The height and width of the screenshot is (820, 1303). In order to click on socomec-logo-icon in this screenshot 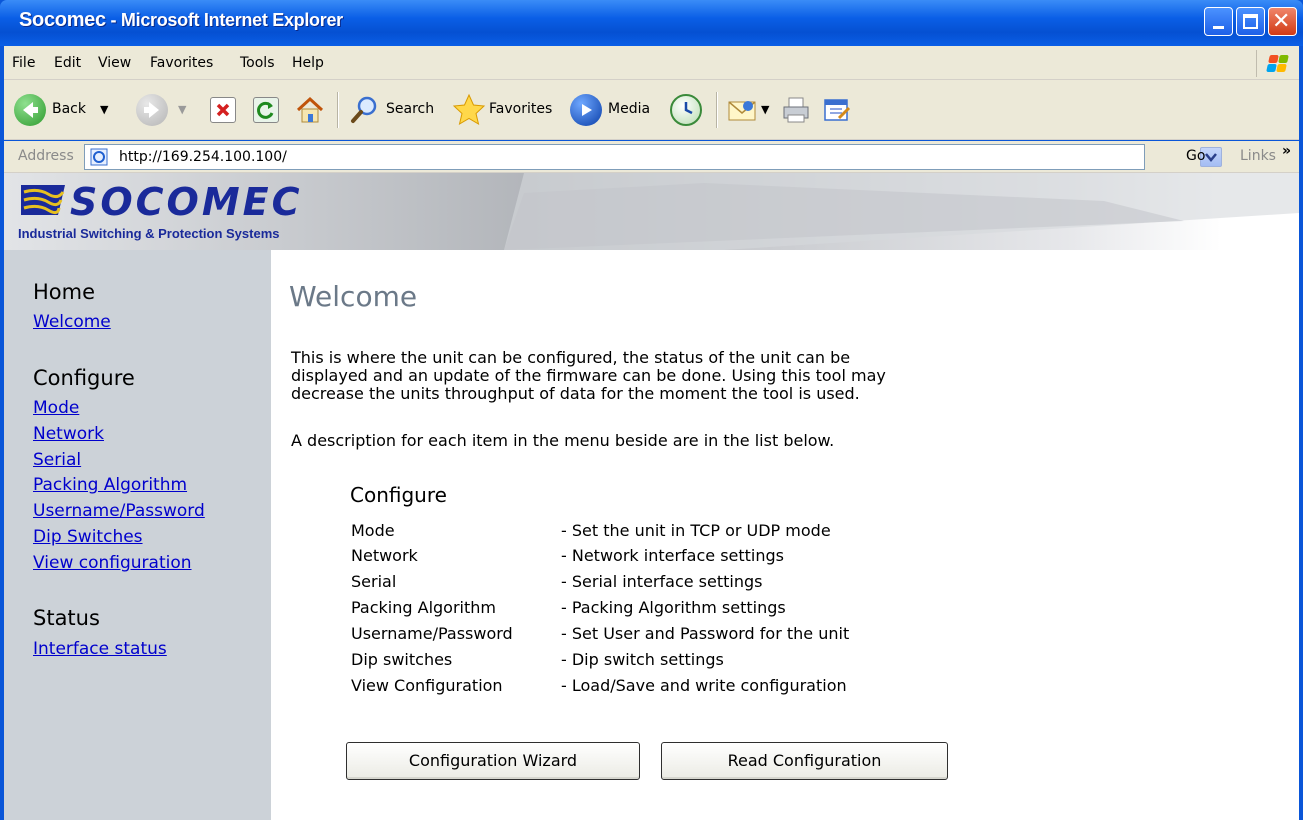, I will do `click(43, 200)`.